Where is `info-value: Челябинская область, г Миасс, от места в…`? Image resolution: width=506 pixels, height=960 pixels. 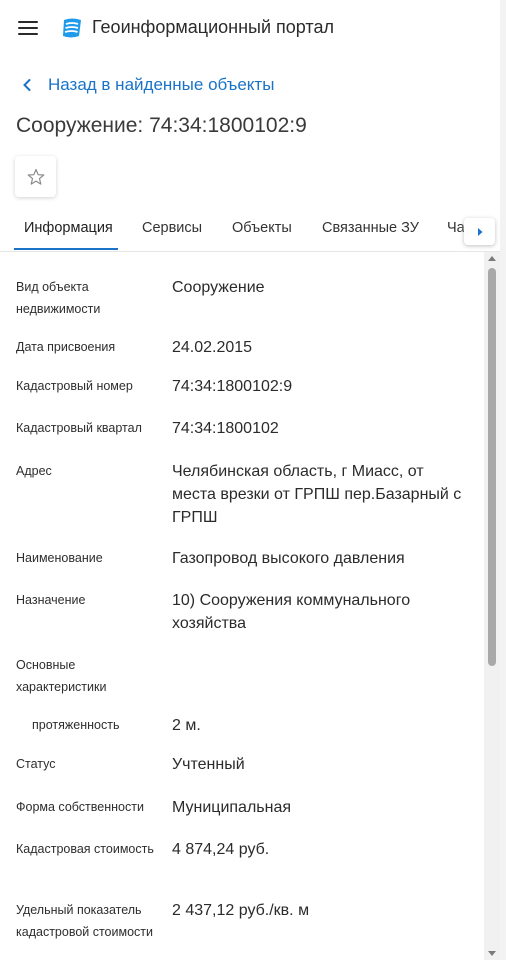 info-value: Челябинская область, г Миасс, от места в… is located at coordinates (317, 494).